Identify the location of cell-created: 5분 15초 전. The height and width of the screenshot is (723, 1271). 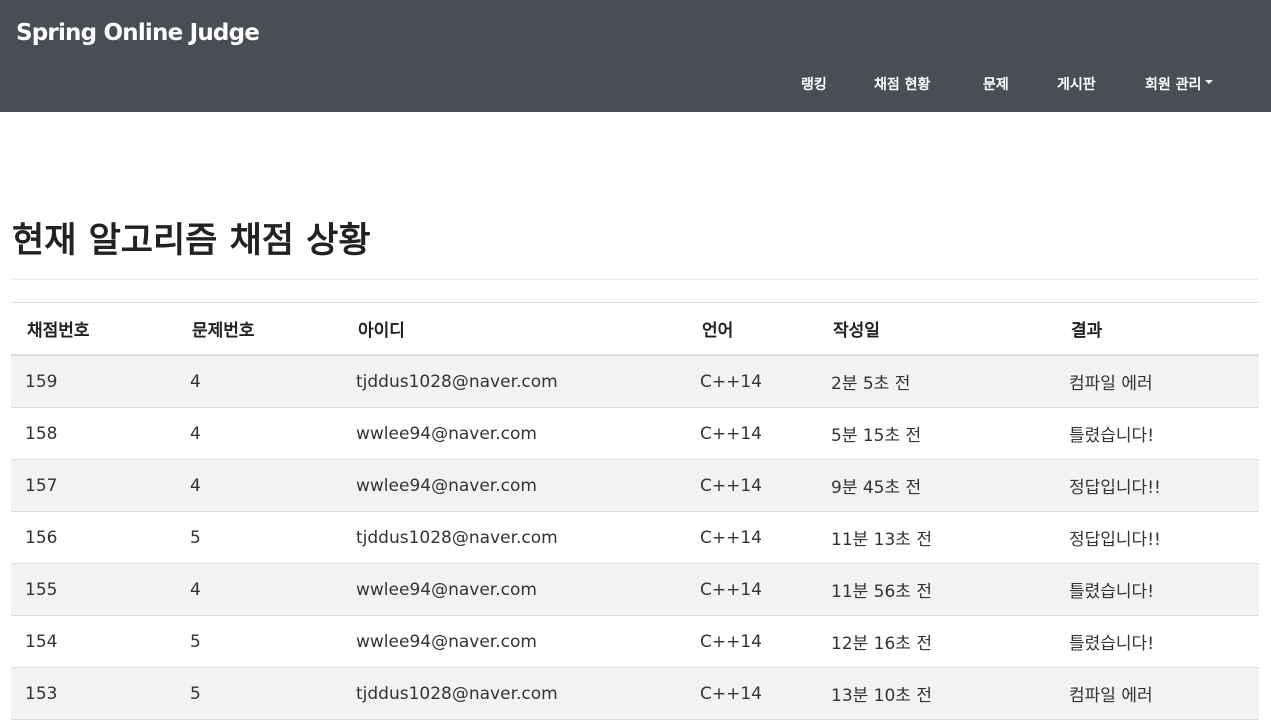
(936, 433).